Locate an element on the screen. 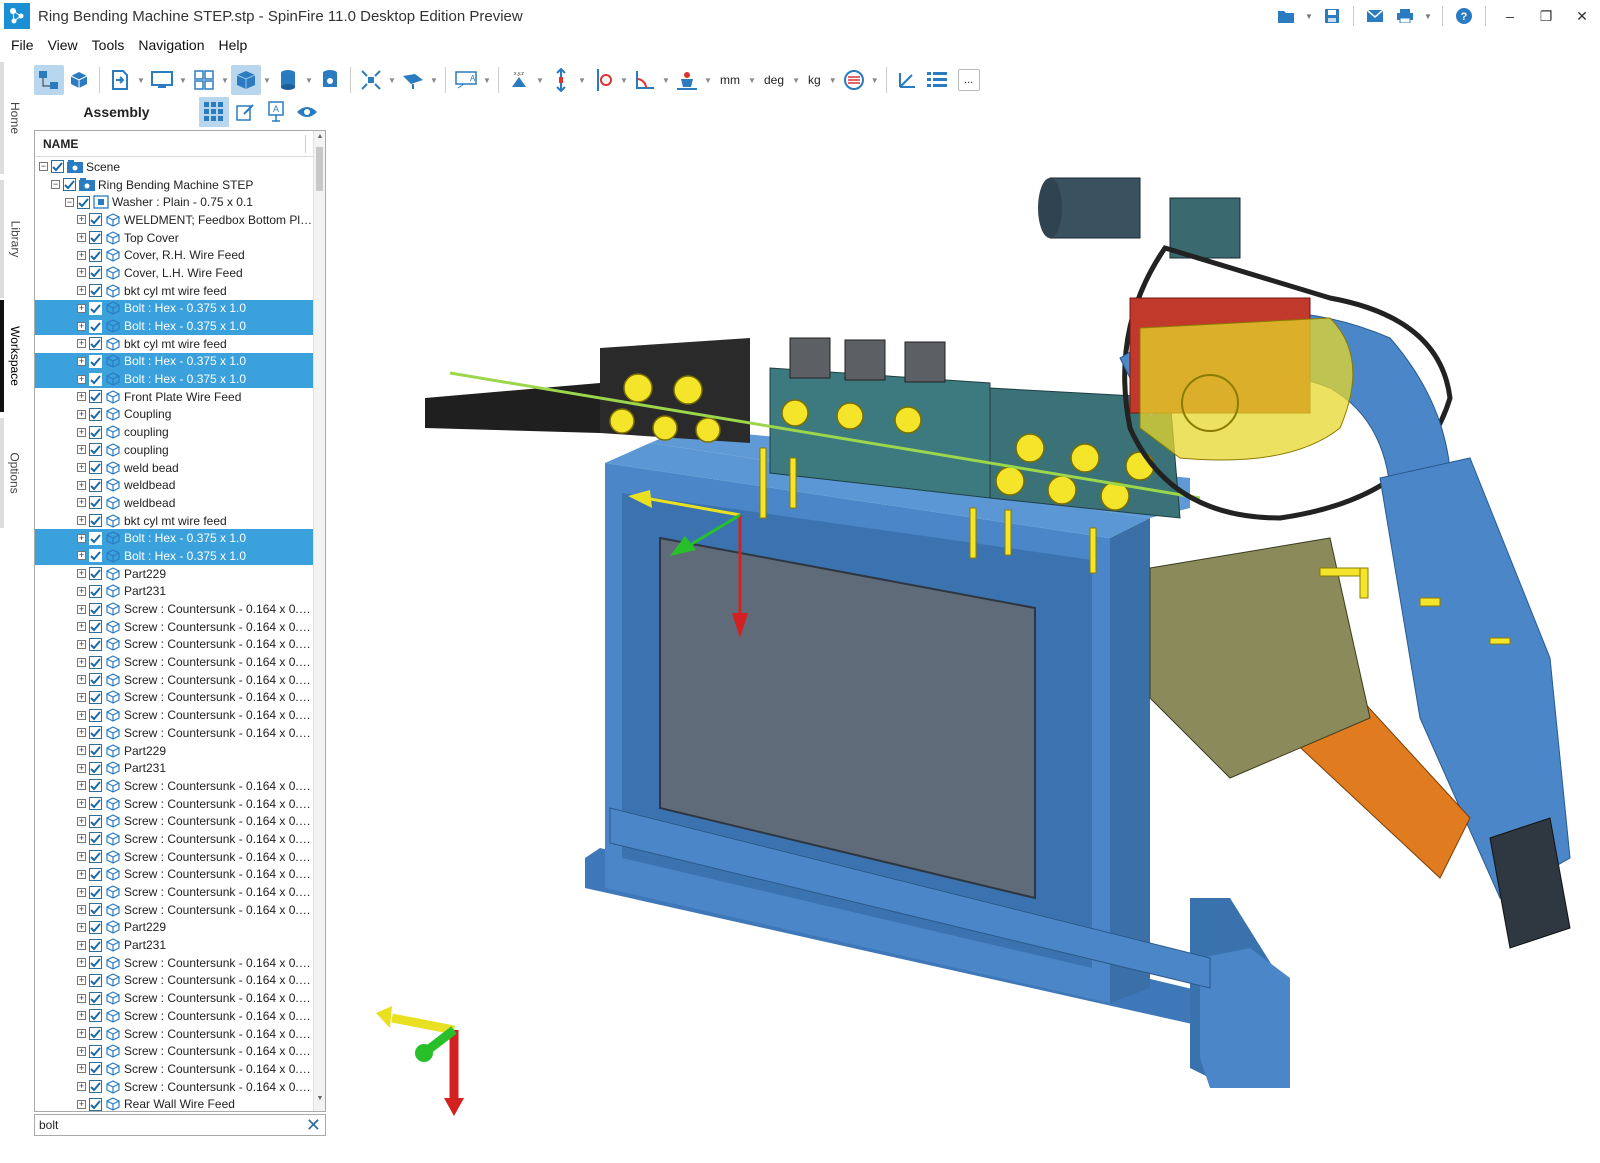 The height and width of the screenshot is (1163, 1600). open-folder-icon is located at coordinates (1286, 16).